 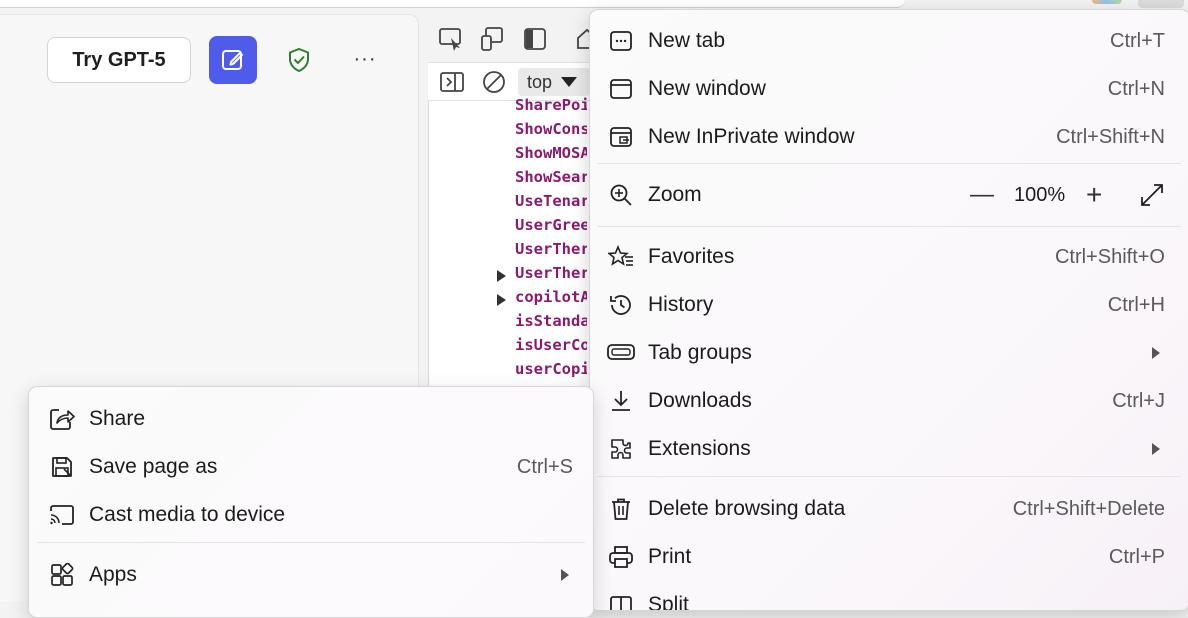 I want to click on console-property: SharePoi, so click(x=551, y=105).